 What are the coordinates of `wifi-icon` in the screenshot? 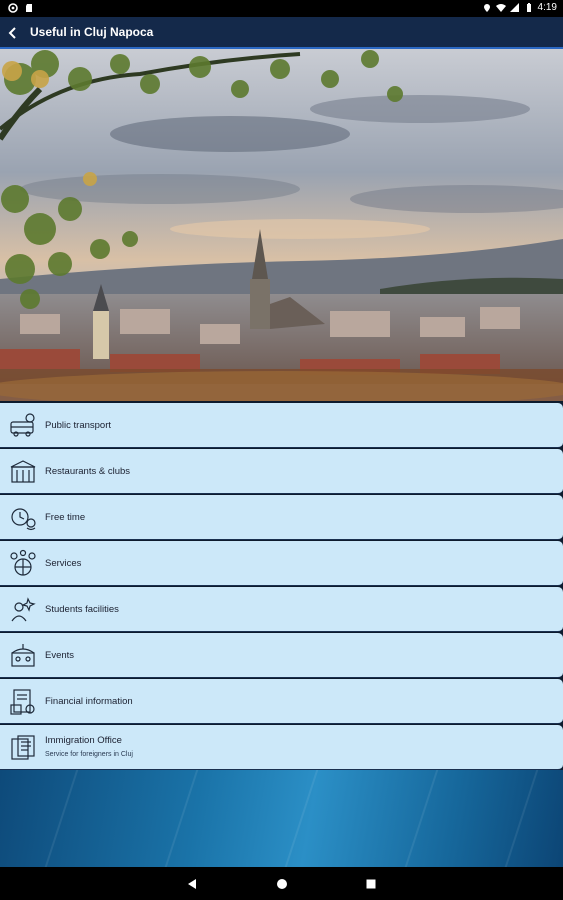 It's located at (500, 7).